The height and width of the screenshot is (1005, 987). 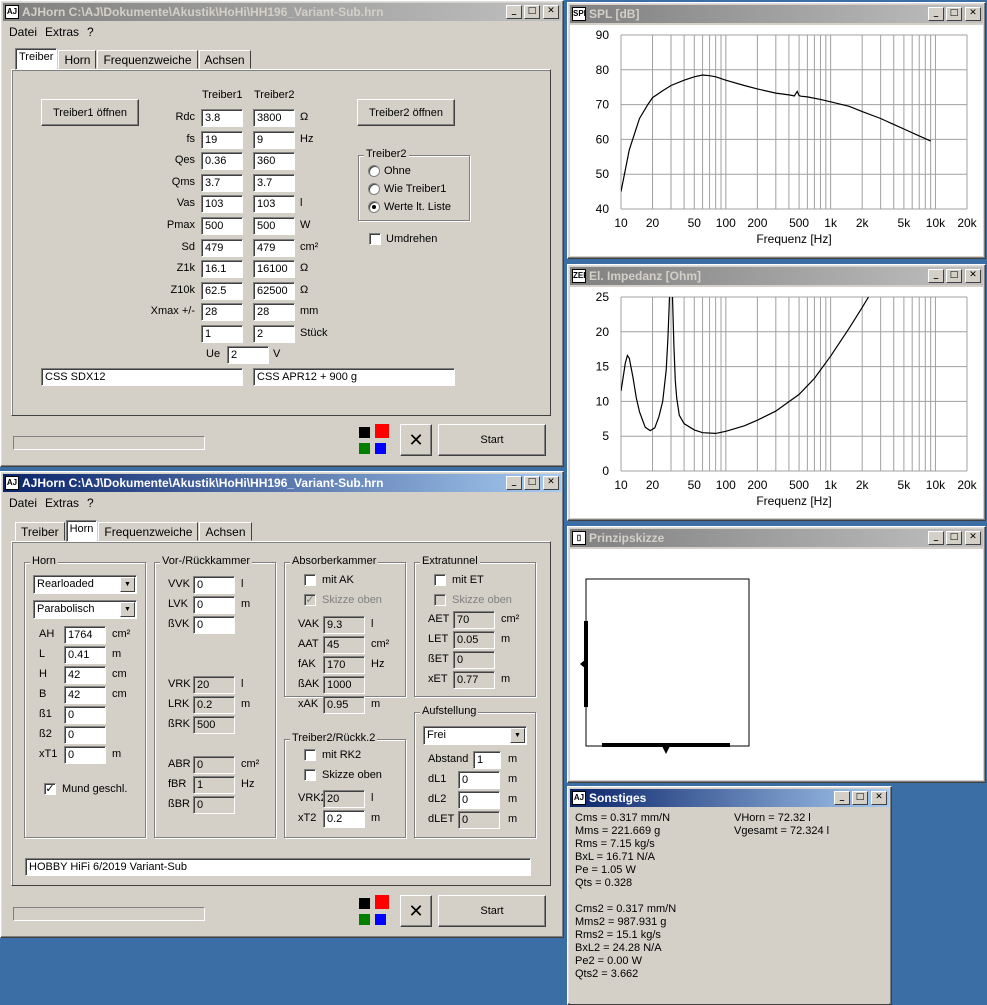 I want to click on hornFields-input-0: 1764, so click(x=85, y=635).